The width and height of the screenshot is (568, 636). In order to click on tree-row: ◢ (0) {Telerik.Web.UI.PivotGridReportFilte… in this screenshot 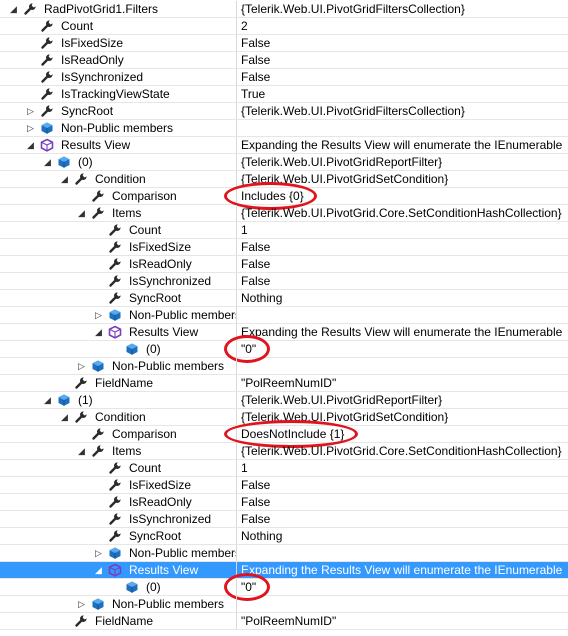, I will do `click(284, 162)`.